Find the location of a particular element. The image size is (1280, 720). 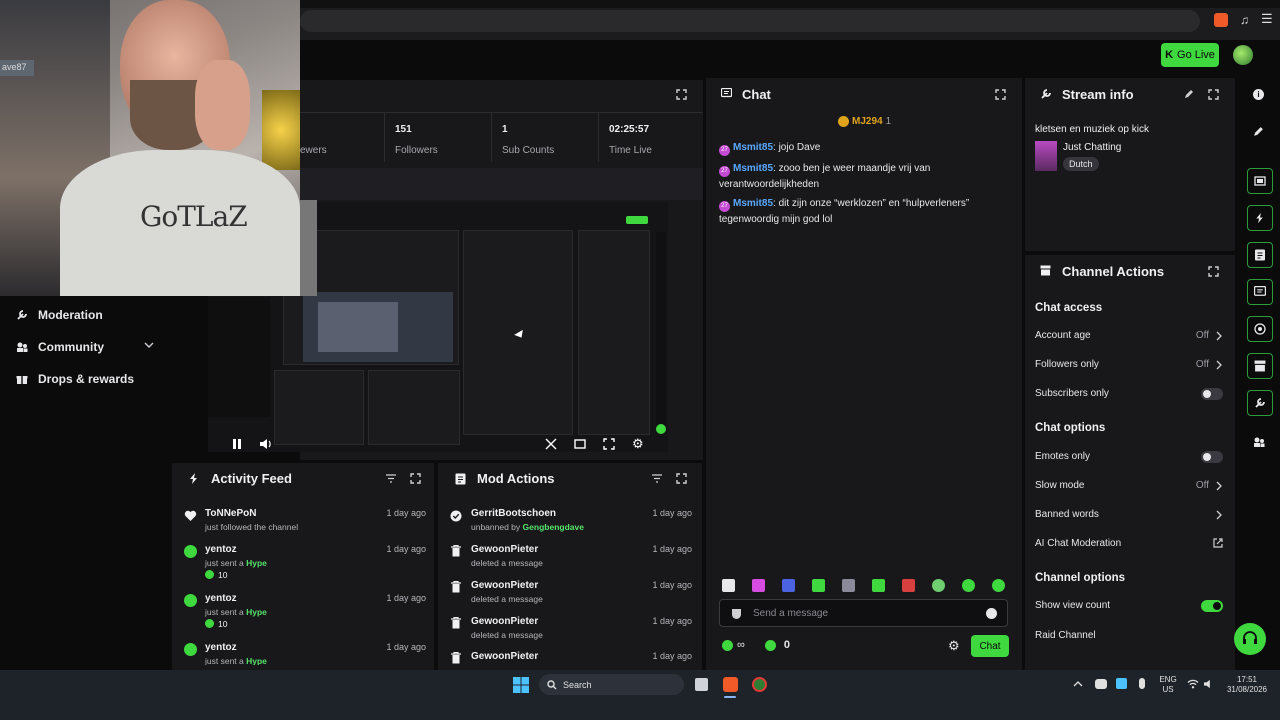

rail-record-button is located at coordinates (1260, 329).